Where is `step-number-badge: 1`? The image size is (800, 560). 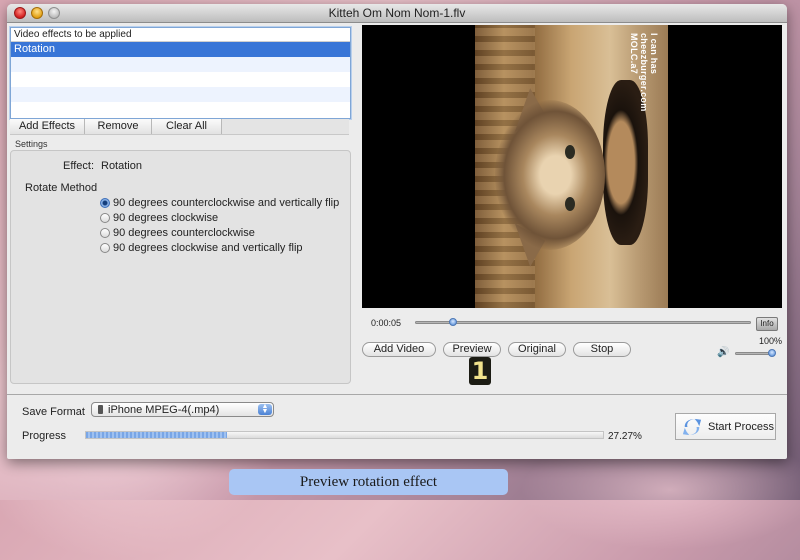
step-number-badge: 1 is located at coordinates (480, 371).